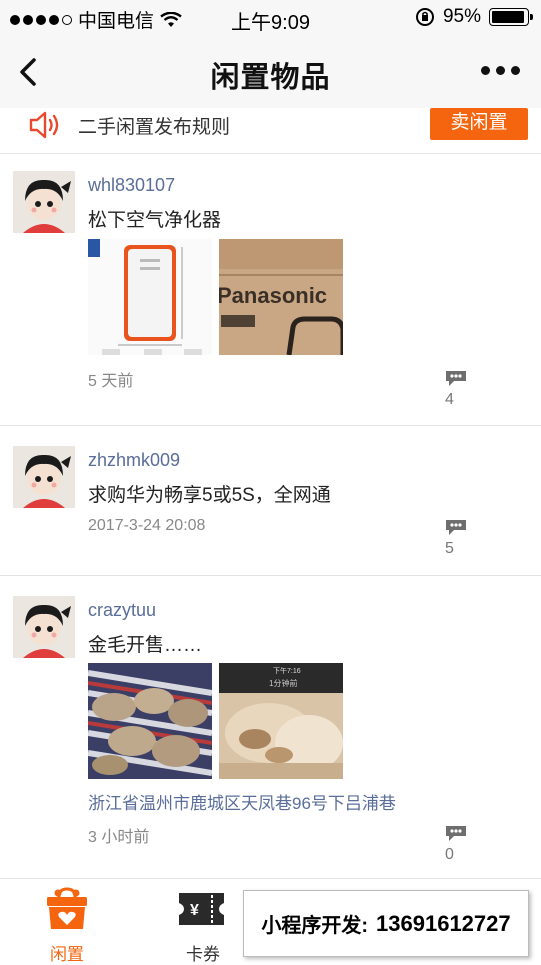 The height and width of the screenshot is (965, 541). What do you see at coordinates (147, 525) in the screenshot?
I see `post-time: 2017-3-24 20:08` at bounding box center [147, 525].